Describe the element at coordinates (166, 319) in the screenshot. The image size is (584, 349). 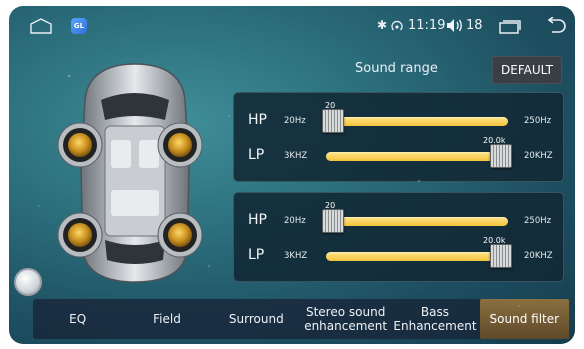
I see `tab-field: Field` at that location.